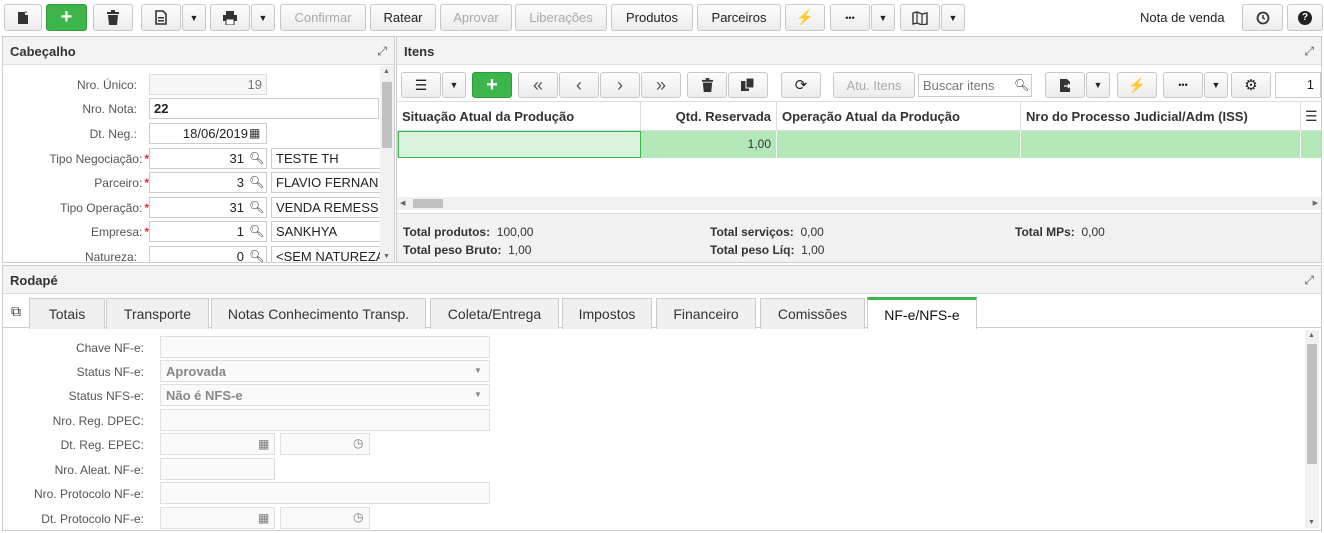 This screenshot has height=533, width=1324. Describe the element at coordinates (16, 311) in the screenshot. I see `copy-tabs-icon: ⧉` at that location.